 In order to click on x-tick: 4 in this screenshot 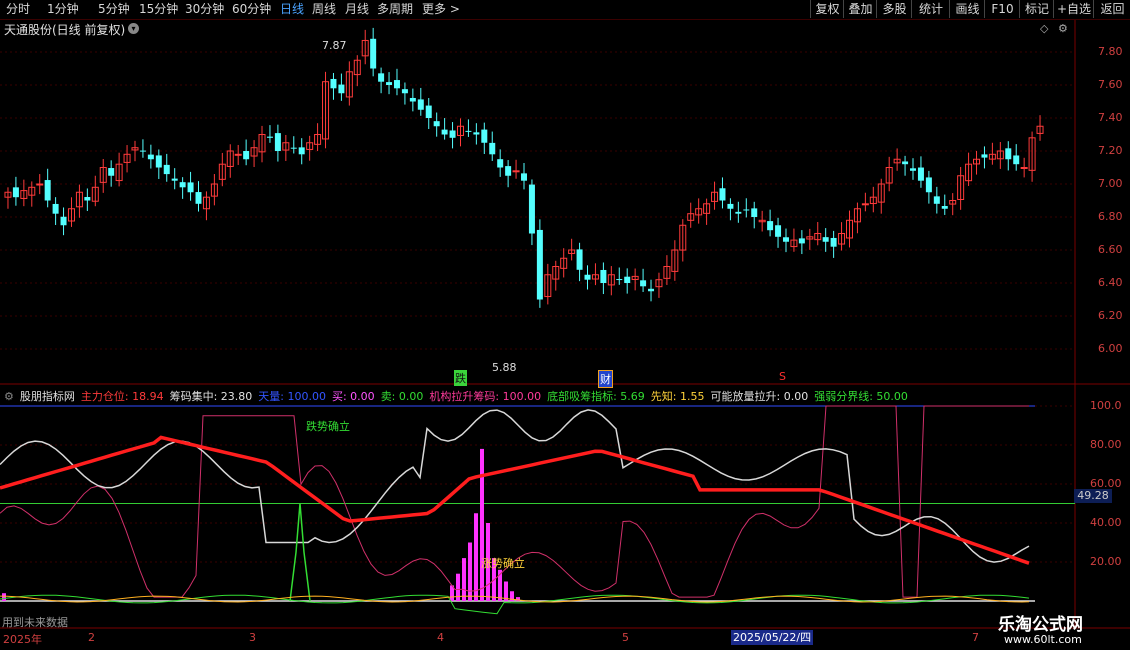, I will do `click(440, 637)`.